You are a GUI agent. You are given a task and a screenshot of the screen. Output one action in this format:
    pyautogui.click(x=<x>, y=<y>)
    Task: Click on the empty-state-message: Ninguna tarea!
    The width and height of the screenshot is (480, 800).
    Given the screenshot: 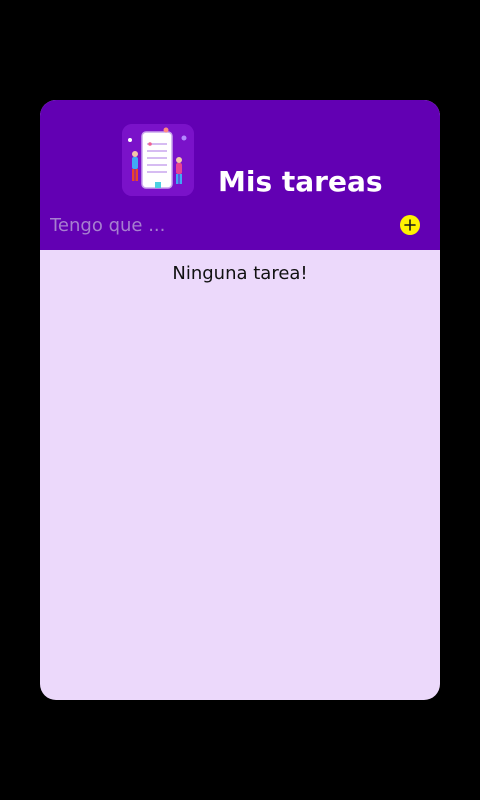 What is the action you would take?
    pyautogui.click(x=240, y=273)
    